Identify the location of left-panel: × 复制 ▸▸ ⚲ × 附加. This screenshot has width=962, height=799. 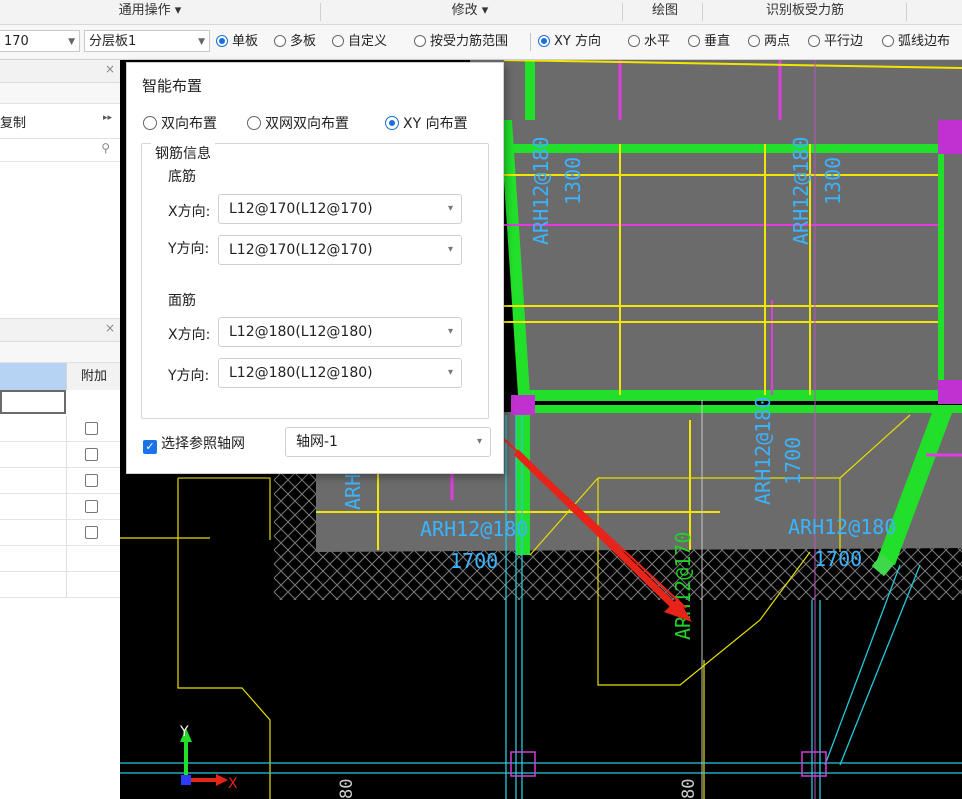
(60, 429).